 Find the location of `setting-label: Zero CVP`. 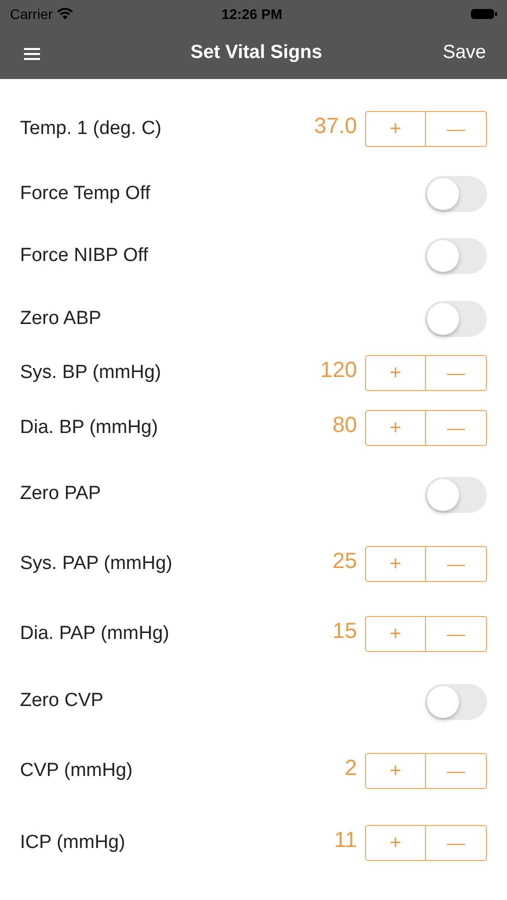

setting-label: Zero CVP is located at coordinates (62, 701).